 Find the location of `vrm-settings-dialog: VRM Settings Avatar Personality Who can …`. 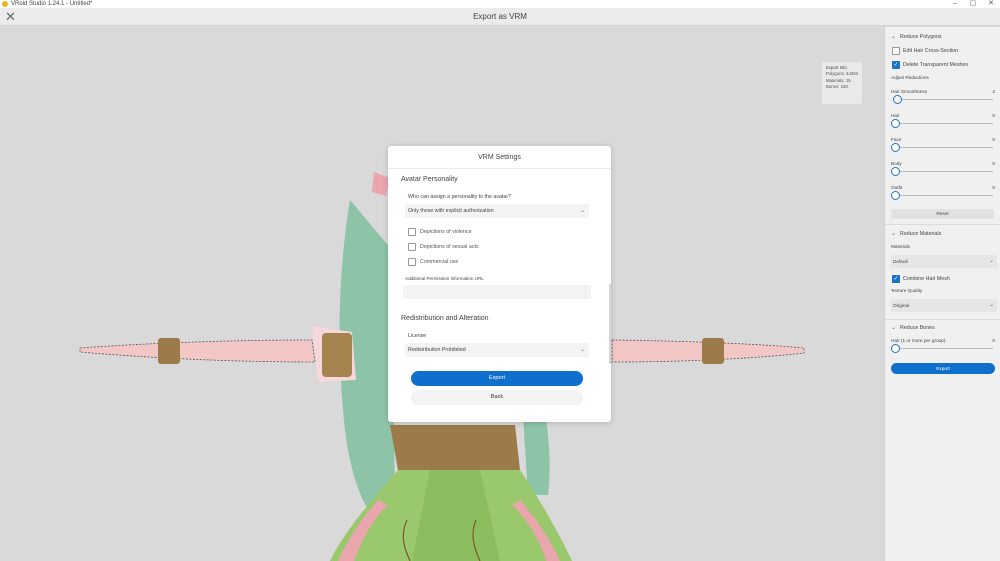

vrm-settings-dialog: VRM Settings Avatar Personality Who can … is located at coordinates (499, 284).